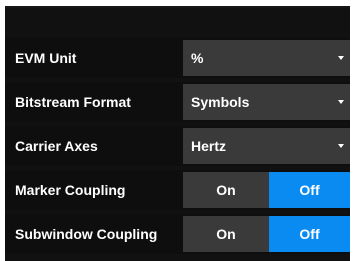 Image resolution: width=355 pixels, height=261 pixels. Describe the element at coordinates (56, 146) in the screenshot. I see `carrier-axes-label: Carrier Axes` at that location.